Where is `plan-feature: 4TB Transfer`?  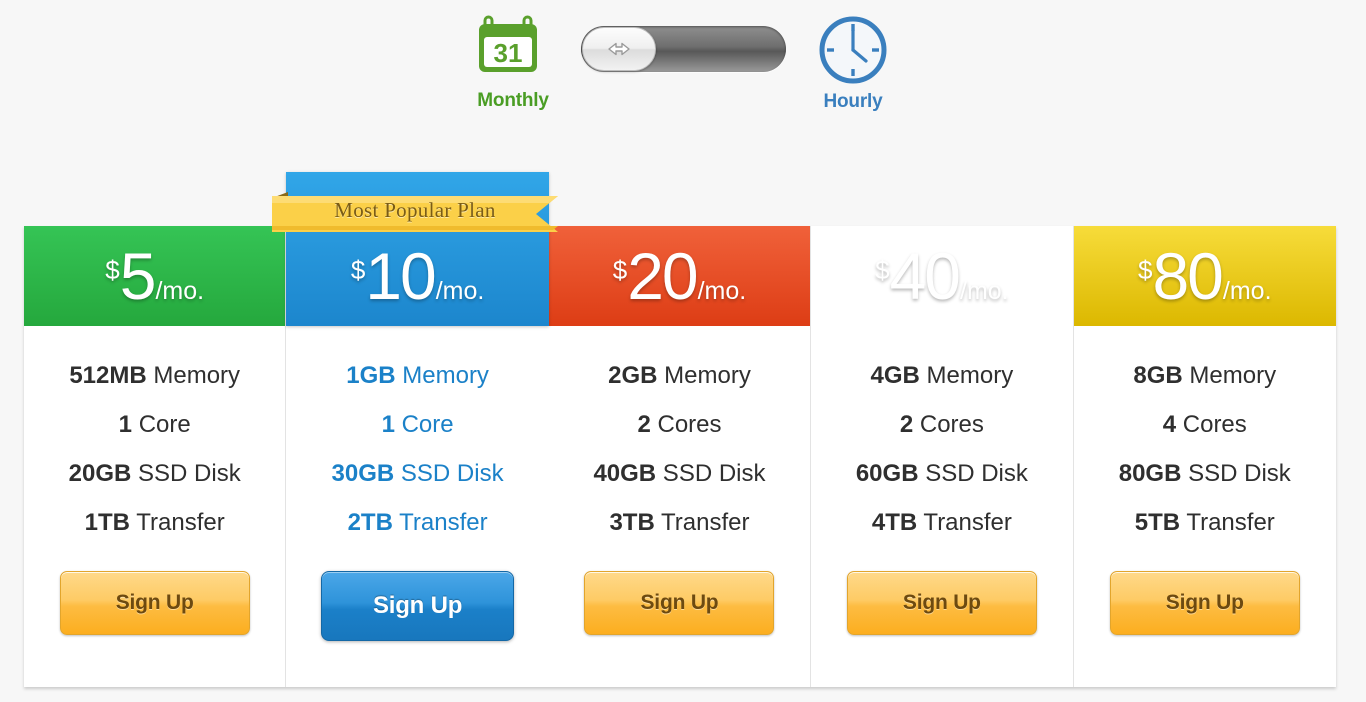
plan-feature: 4TB Transfer is located at coordinates (942, 523).